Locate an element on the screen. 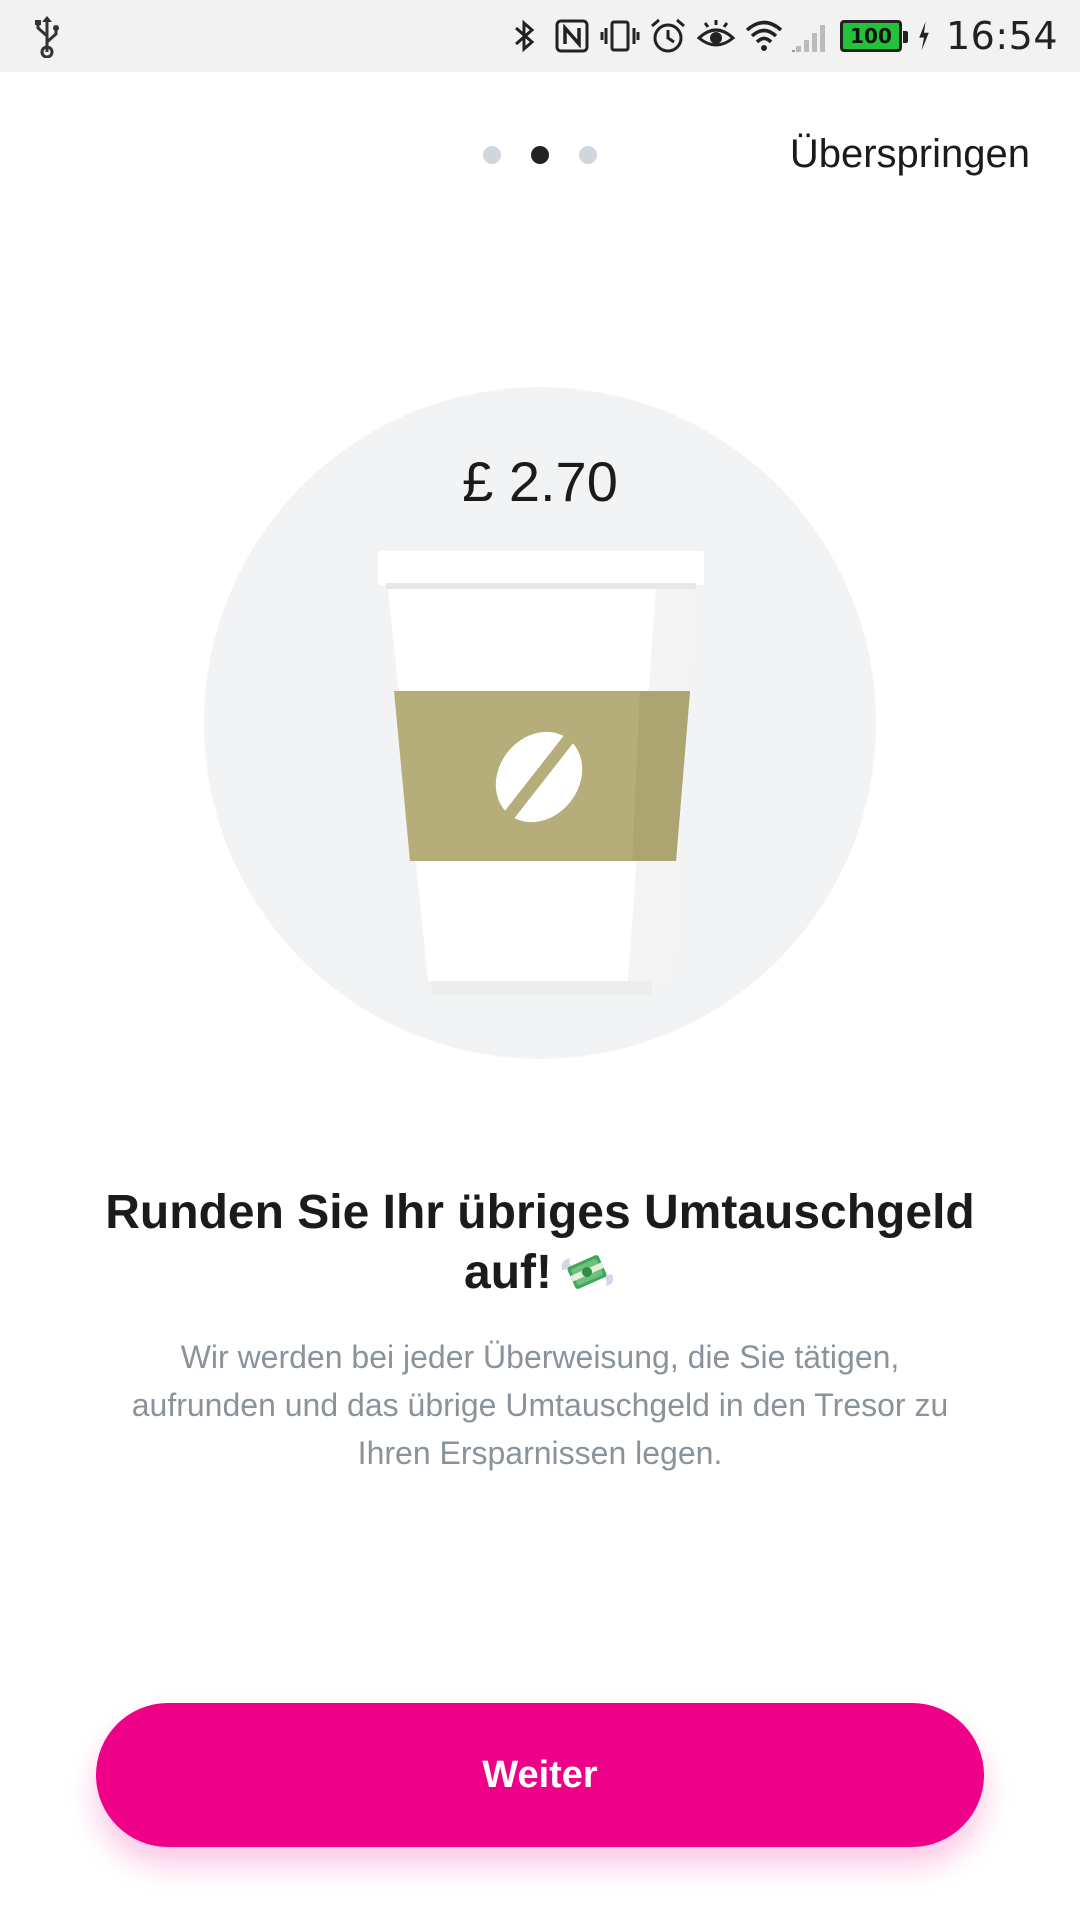  money-with-wings-icon is located at coordinates (587, 1272).